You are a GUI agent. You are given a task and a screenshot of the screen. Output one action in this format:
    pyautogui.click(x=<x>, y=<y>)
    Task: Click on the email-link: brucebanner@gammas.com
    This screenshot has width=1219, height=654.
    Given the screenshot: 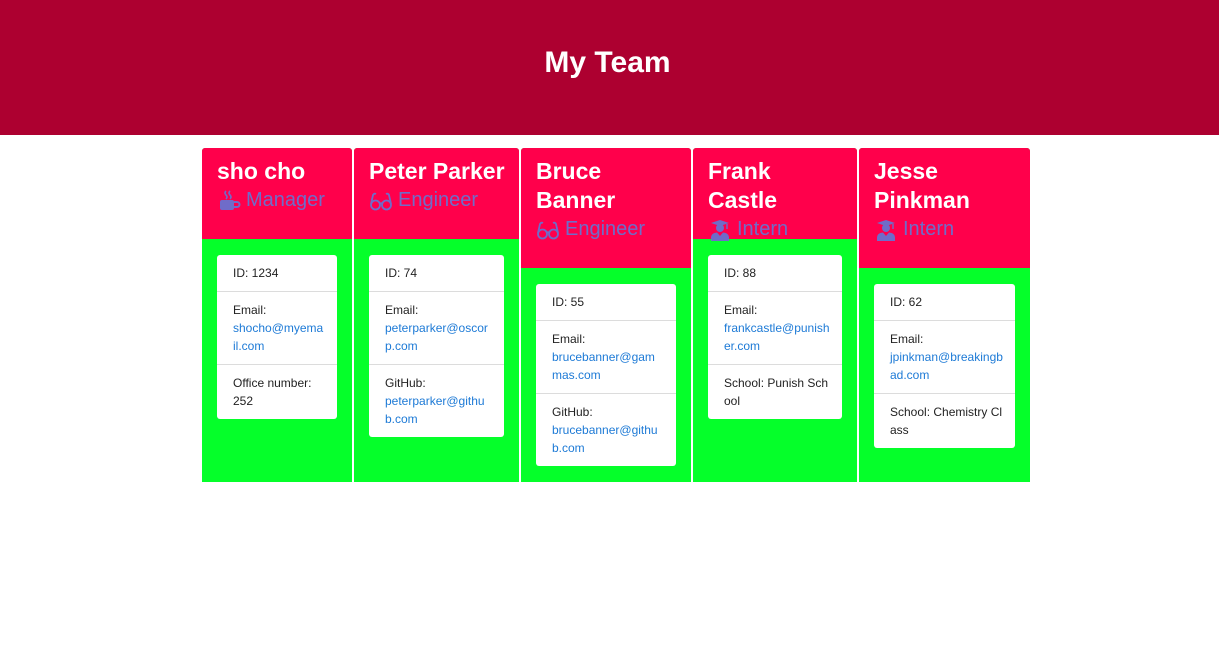 What is the action you would take?
    pyautogui.click(x=603, y=366)
    